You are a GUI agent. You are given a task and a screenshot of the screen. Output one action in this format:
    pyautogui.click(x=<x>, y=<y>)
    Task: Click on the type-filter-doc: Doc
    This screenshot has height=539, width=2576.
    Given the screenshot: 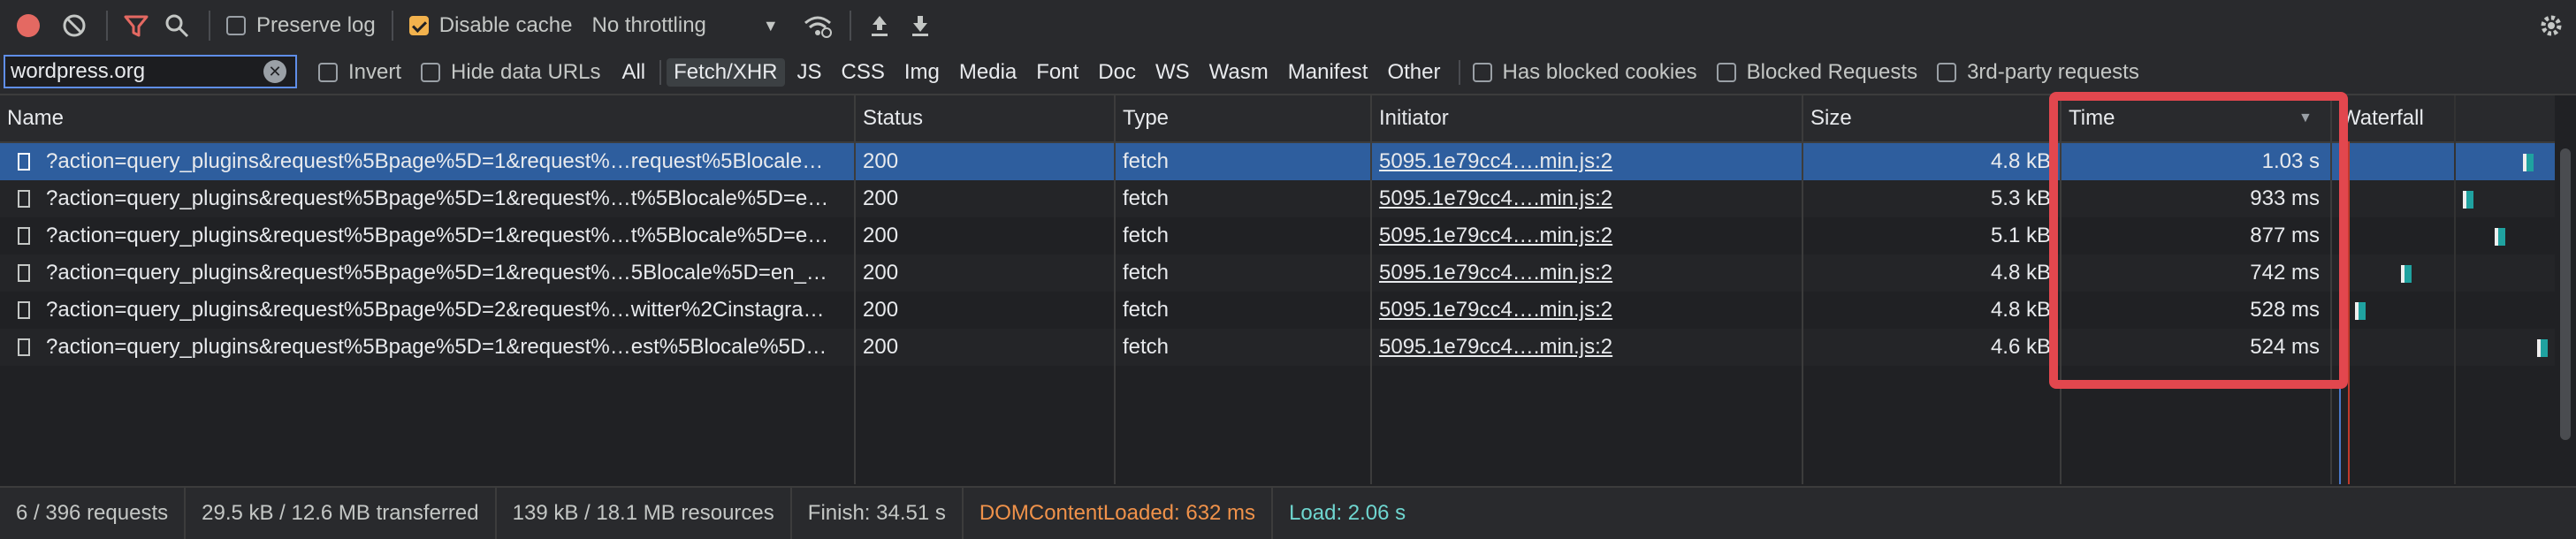 What is the action you would take?
    pyautogui.click(x=1117, y=72)
    